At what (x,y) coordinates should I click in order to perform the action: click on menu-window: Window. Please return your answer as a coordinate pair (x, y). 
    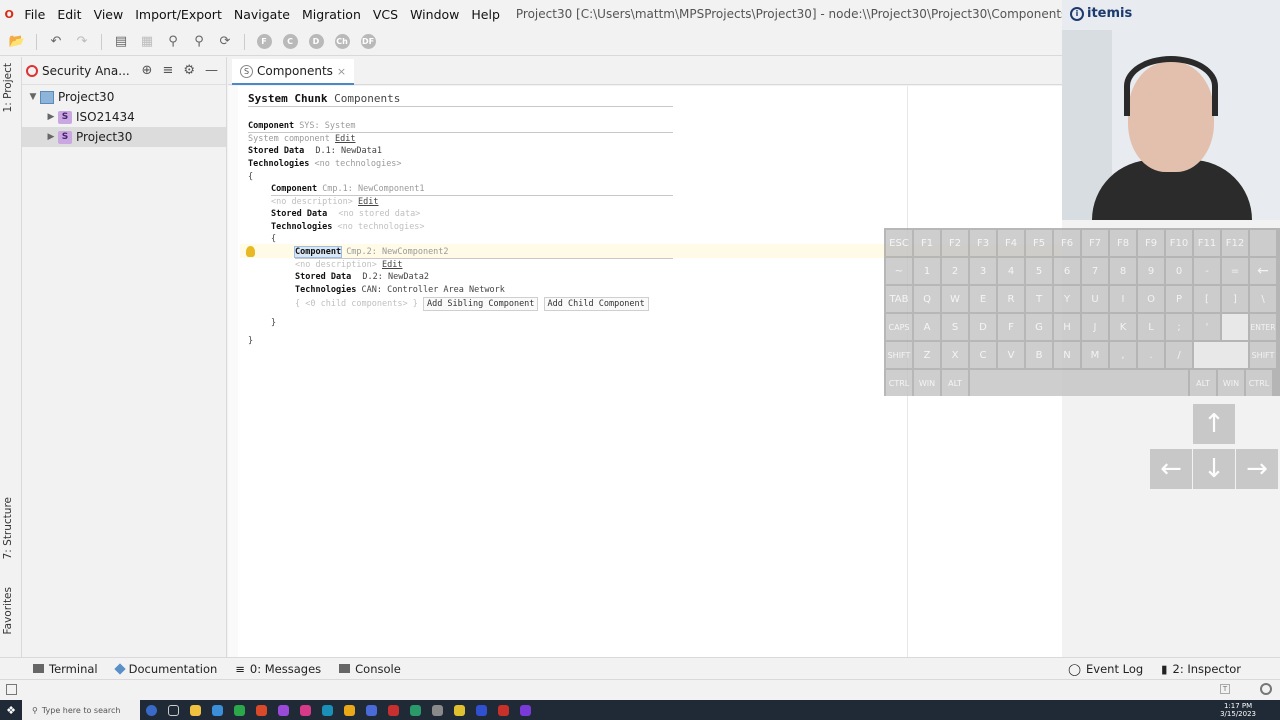
    Looking at the image, I should click on (434, 14).